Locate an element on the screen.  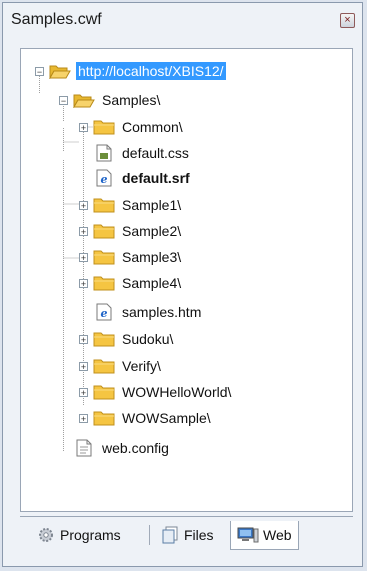
tree-node-sample3: + Sample3\ is located at coordinates (131, 257).